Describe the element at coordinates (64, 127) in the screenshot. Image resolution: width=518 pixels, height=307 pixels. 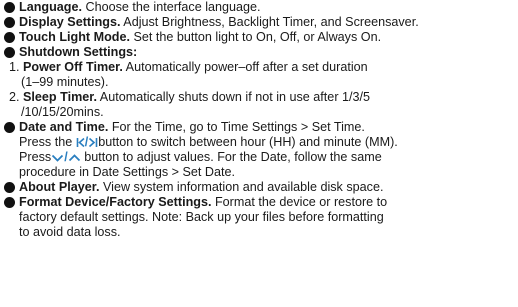
I see `date-time-title: Date and Time.` at that location.